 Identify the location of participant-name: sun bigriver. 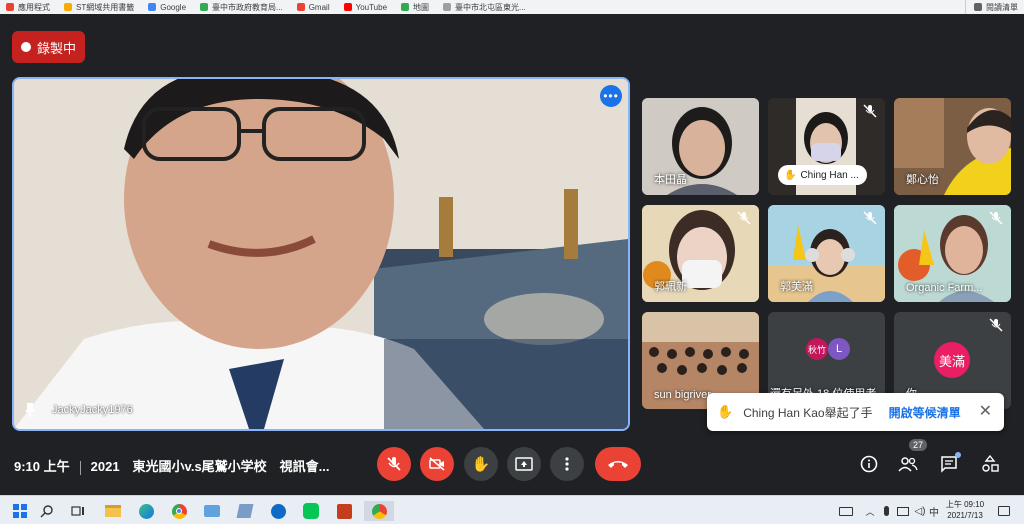
(682, 395).